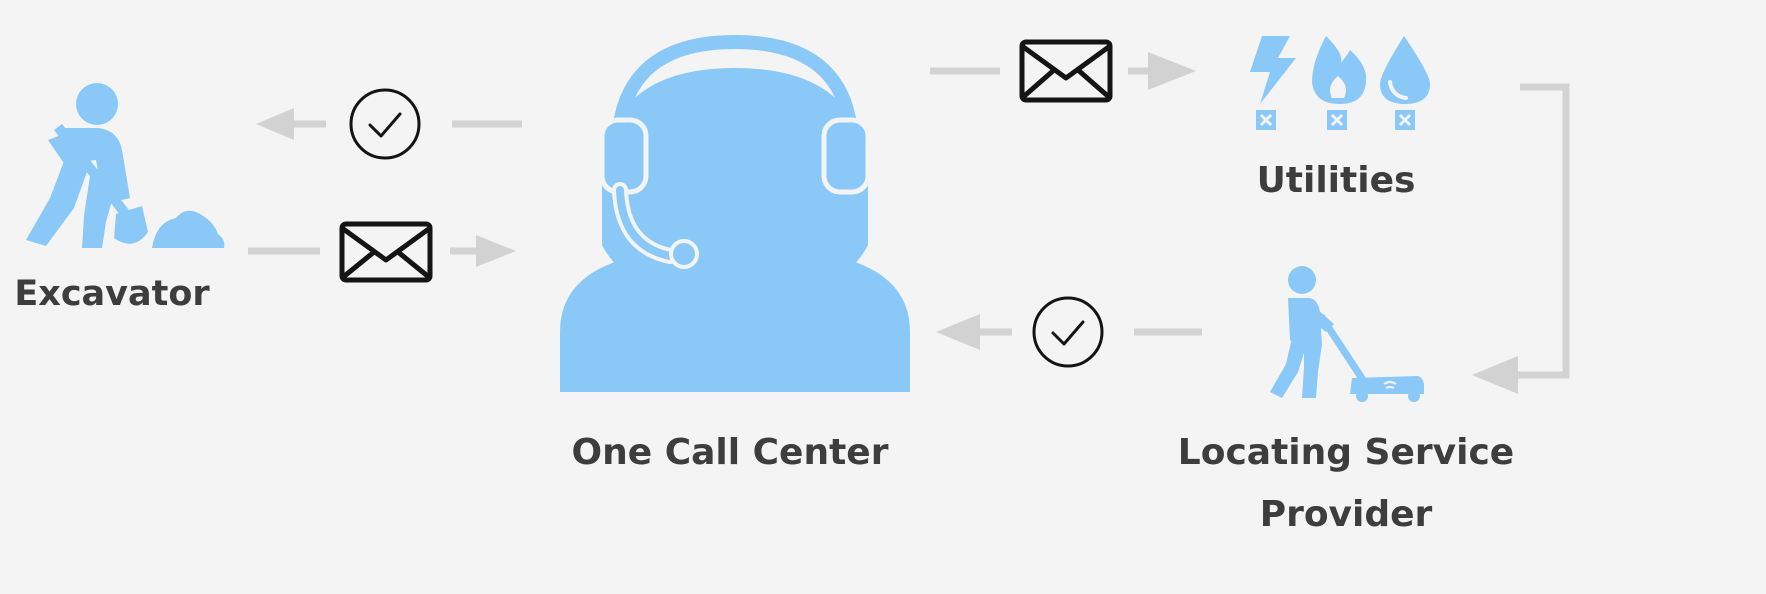  I want to click on one-call-center-label: One Call Center, so click(730, 452).